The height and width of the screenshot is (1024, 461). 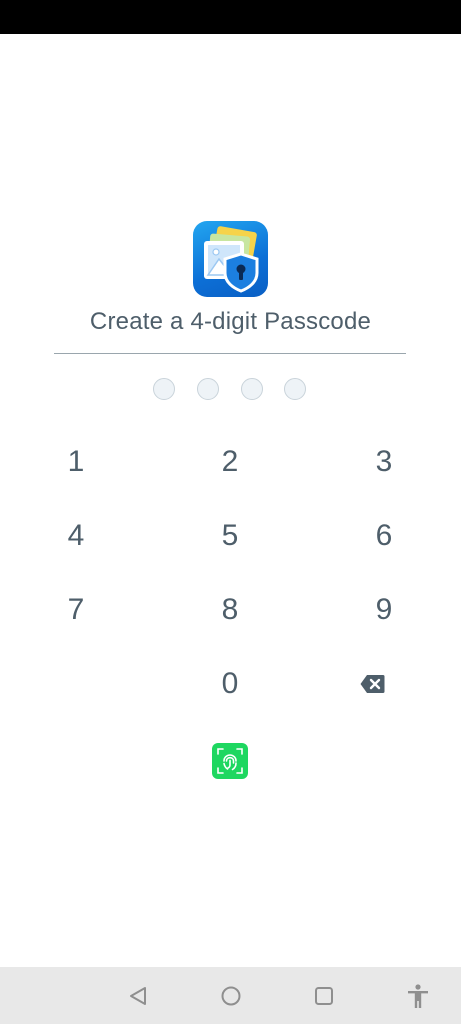 I want to click on key-0: 0, so click(x=230, y=684).